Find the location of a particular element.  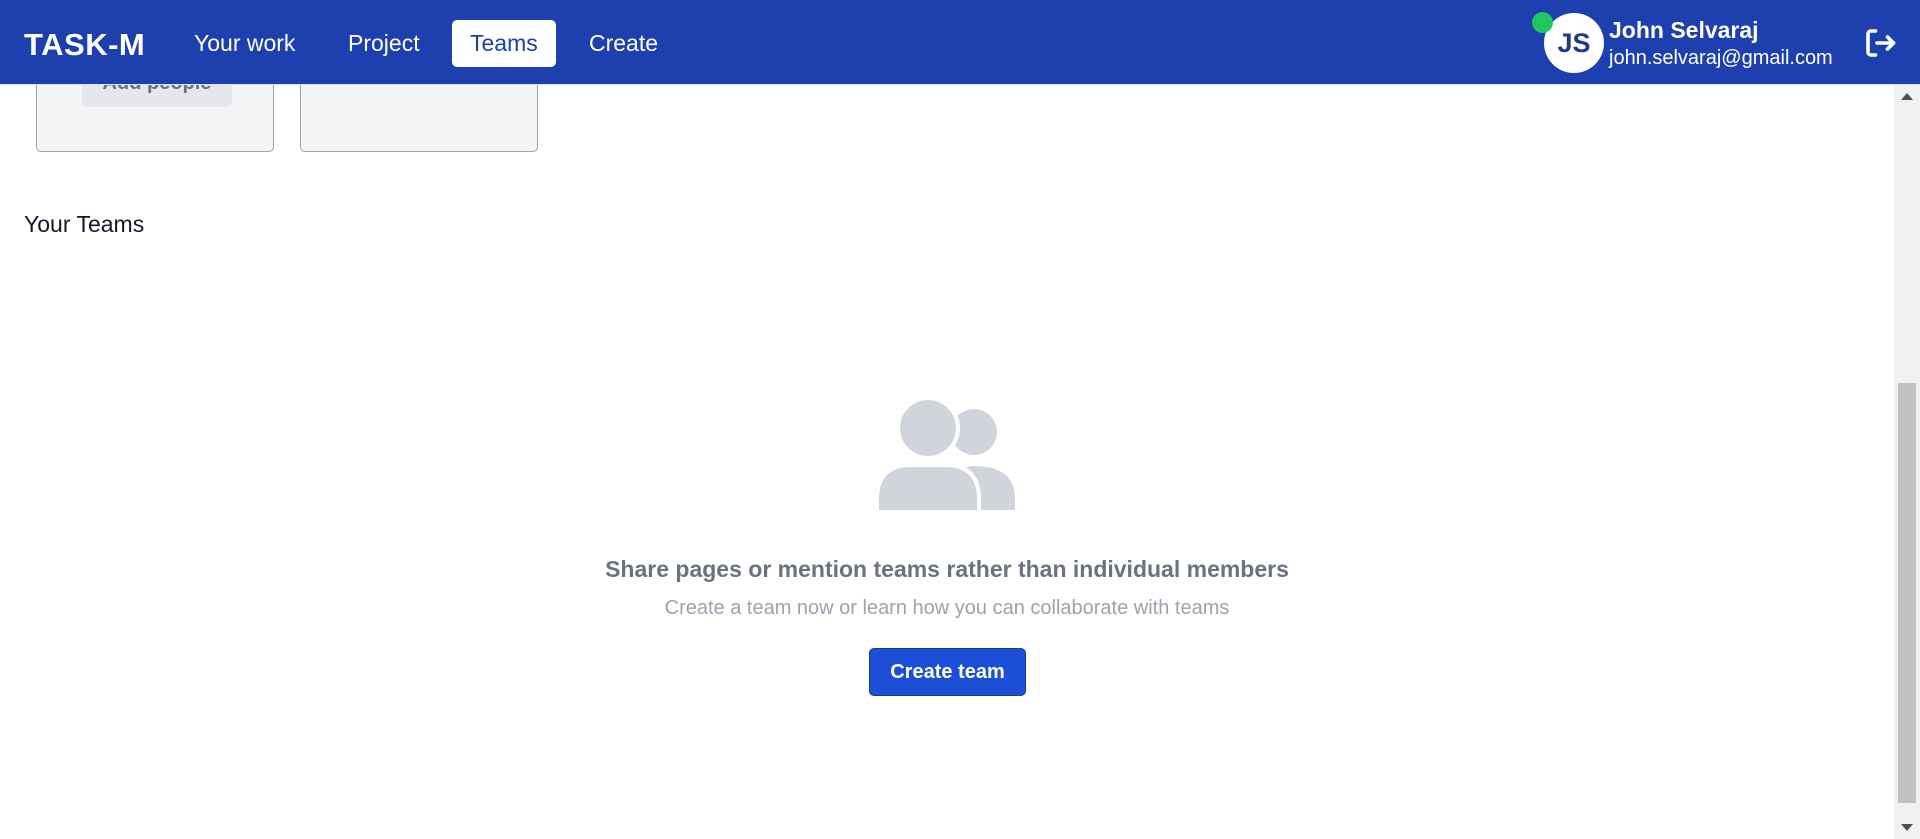

vertical-scrollbar is located at coordinates (1907, 462).